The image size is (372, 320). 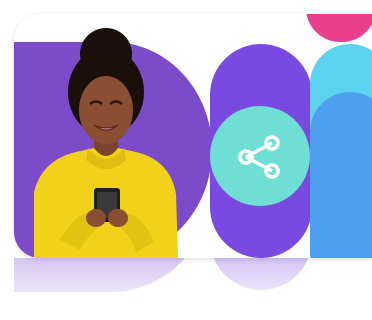 What do you see at coordinates (339, 28) in the screenshot?
I see `pink-pill-shape` at bounding box center [339, 28].